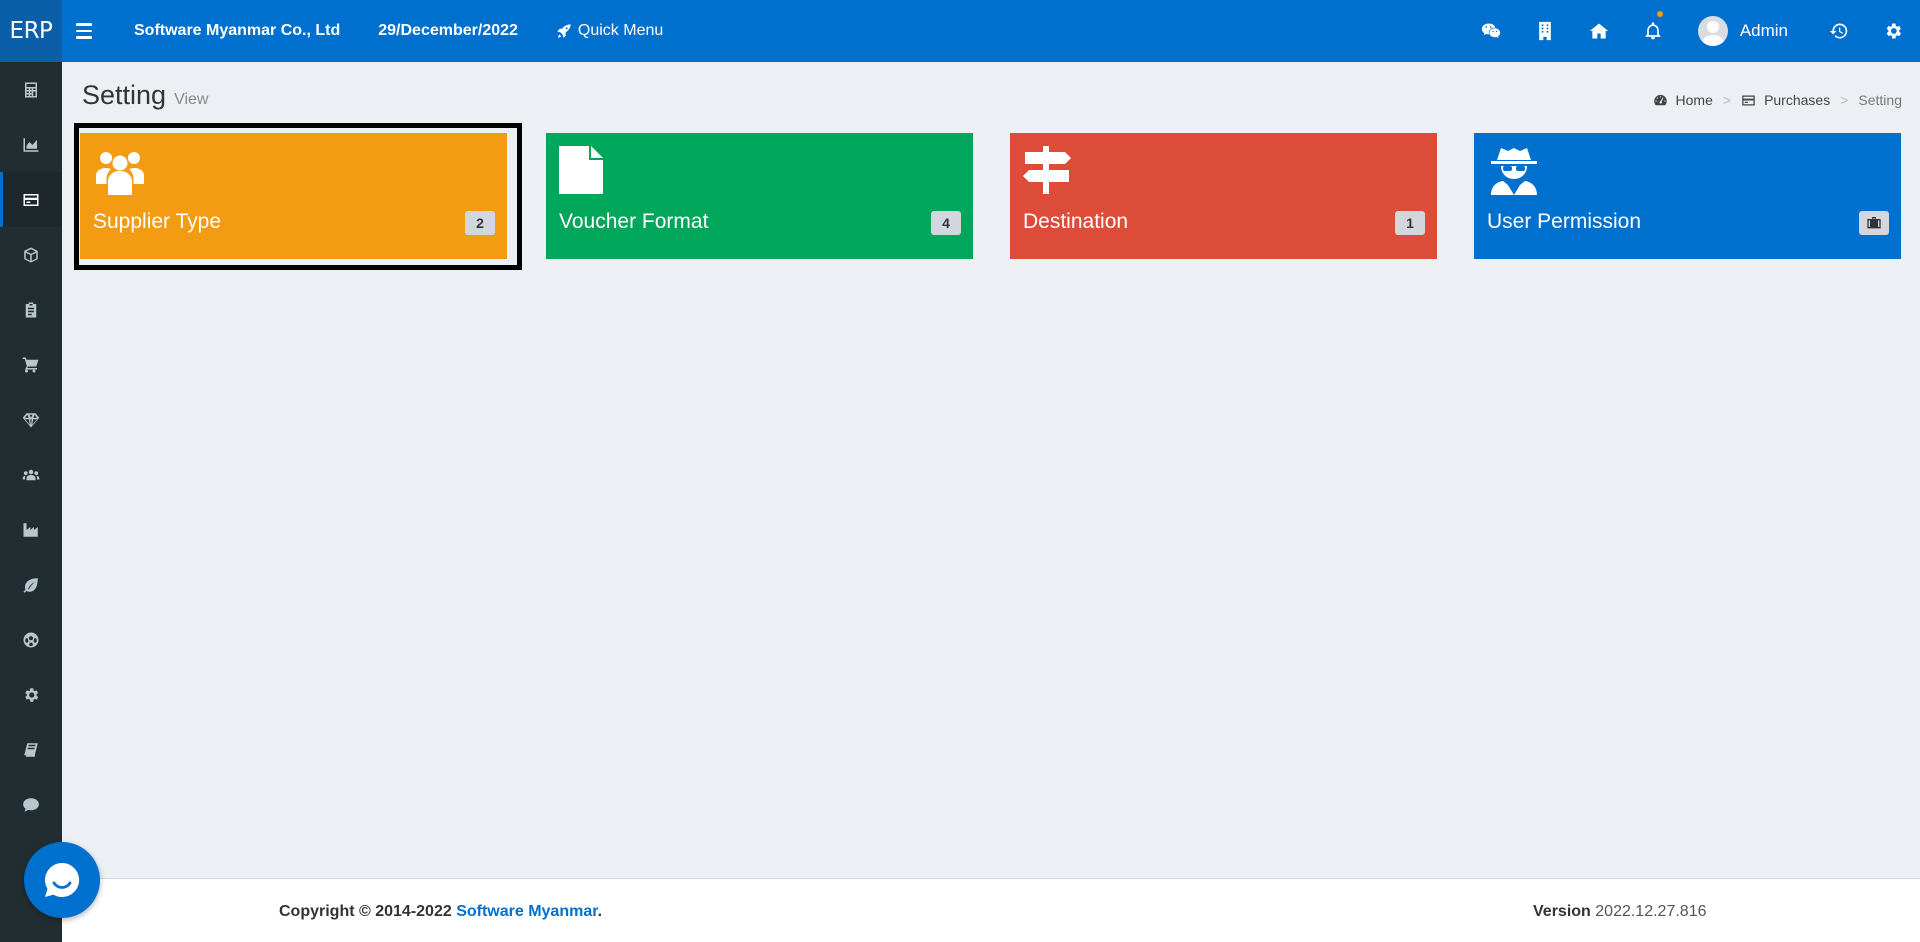  I want to click on wechat-button, so click(1491, 31).